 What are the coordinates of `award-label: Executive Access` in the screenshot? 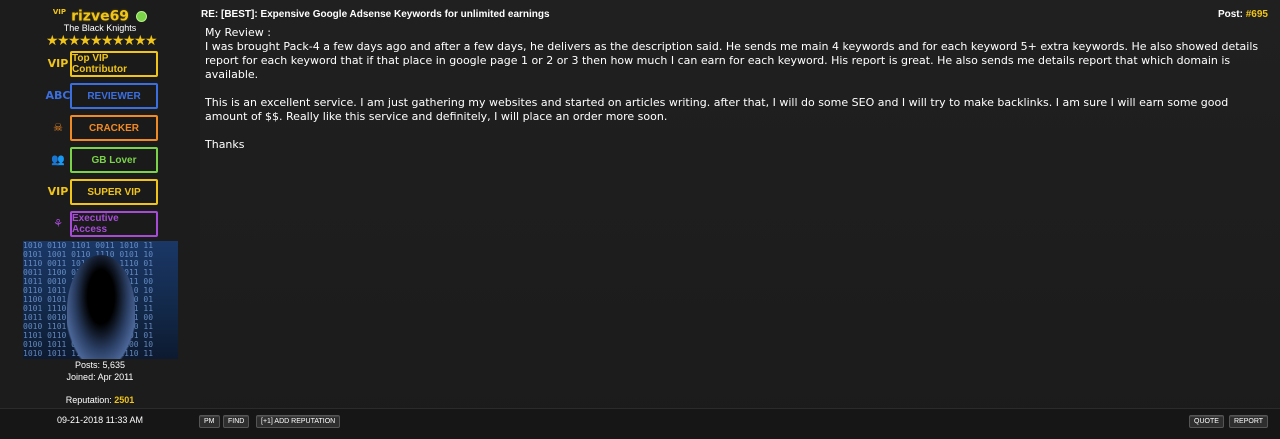 It's located at (114, 224).